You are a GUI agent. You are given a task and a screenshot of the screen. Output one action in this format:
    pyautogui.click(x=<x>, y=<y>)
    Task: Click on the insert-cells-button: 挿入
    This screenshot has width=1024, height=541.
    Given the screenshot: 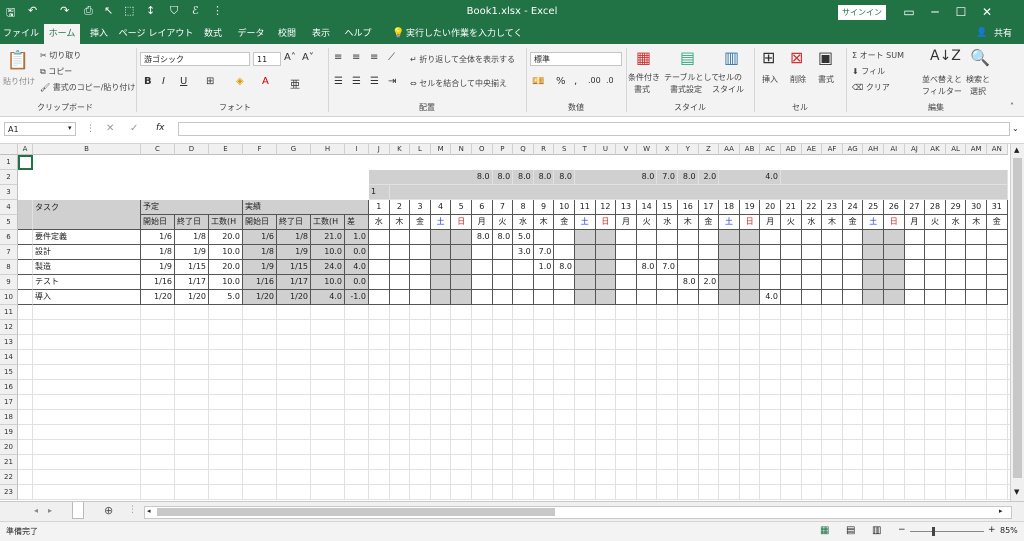 What is the action you would take?
    pyautogui.click(x=770, y=79)
    